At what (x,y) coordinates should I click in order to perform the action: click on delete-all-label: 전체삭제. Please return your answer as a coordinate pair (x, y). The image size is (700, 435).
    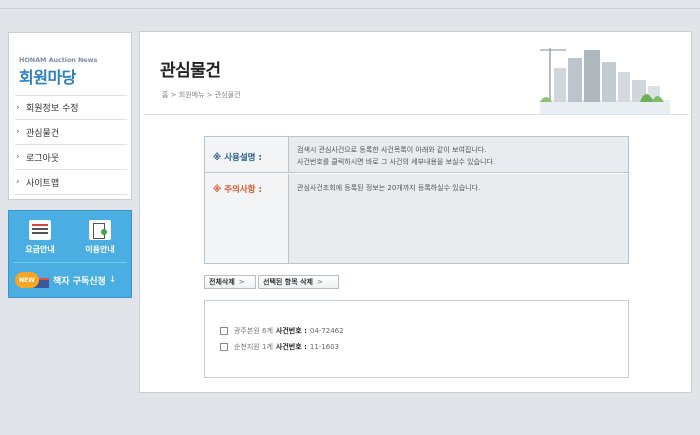
    Looking at the image, I should click on (222, 282).